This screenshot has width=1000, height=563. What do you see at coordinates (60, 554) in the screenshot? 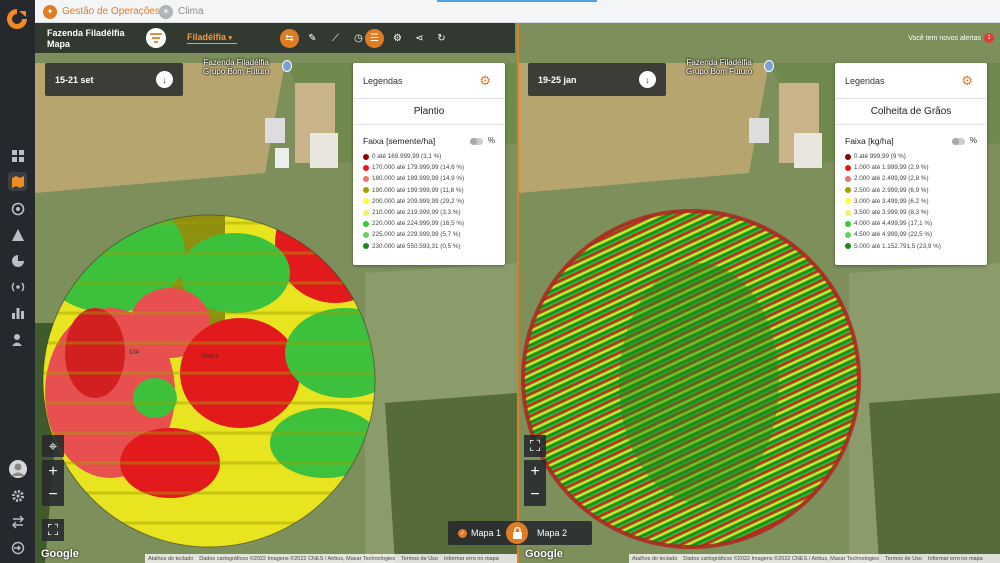
I see `google-logo: Google` at bounding box center [60, 554].